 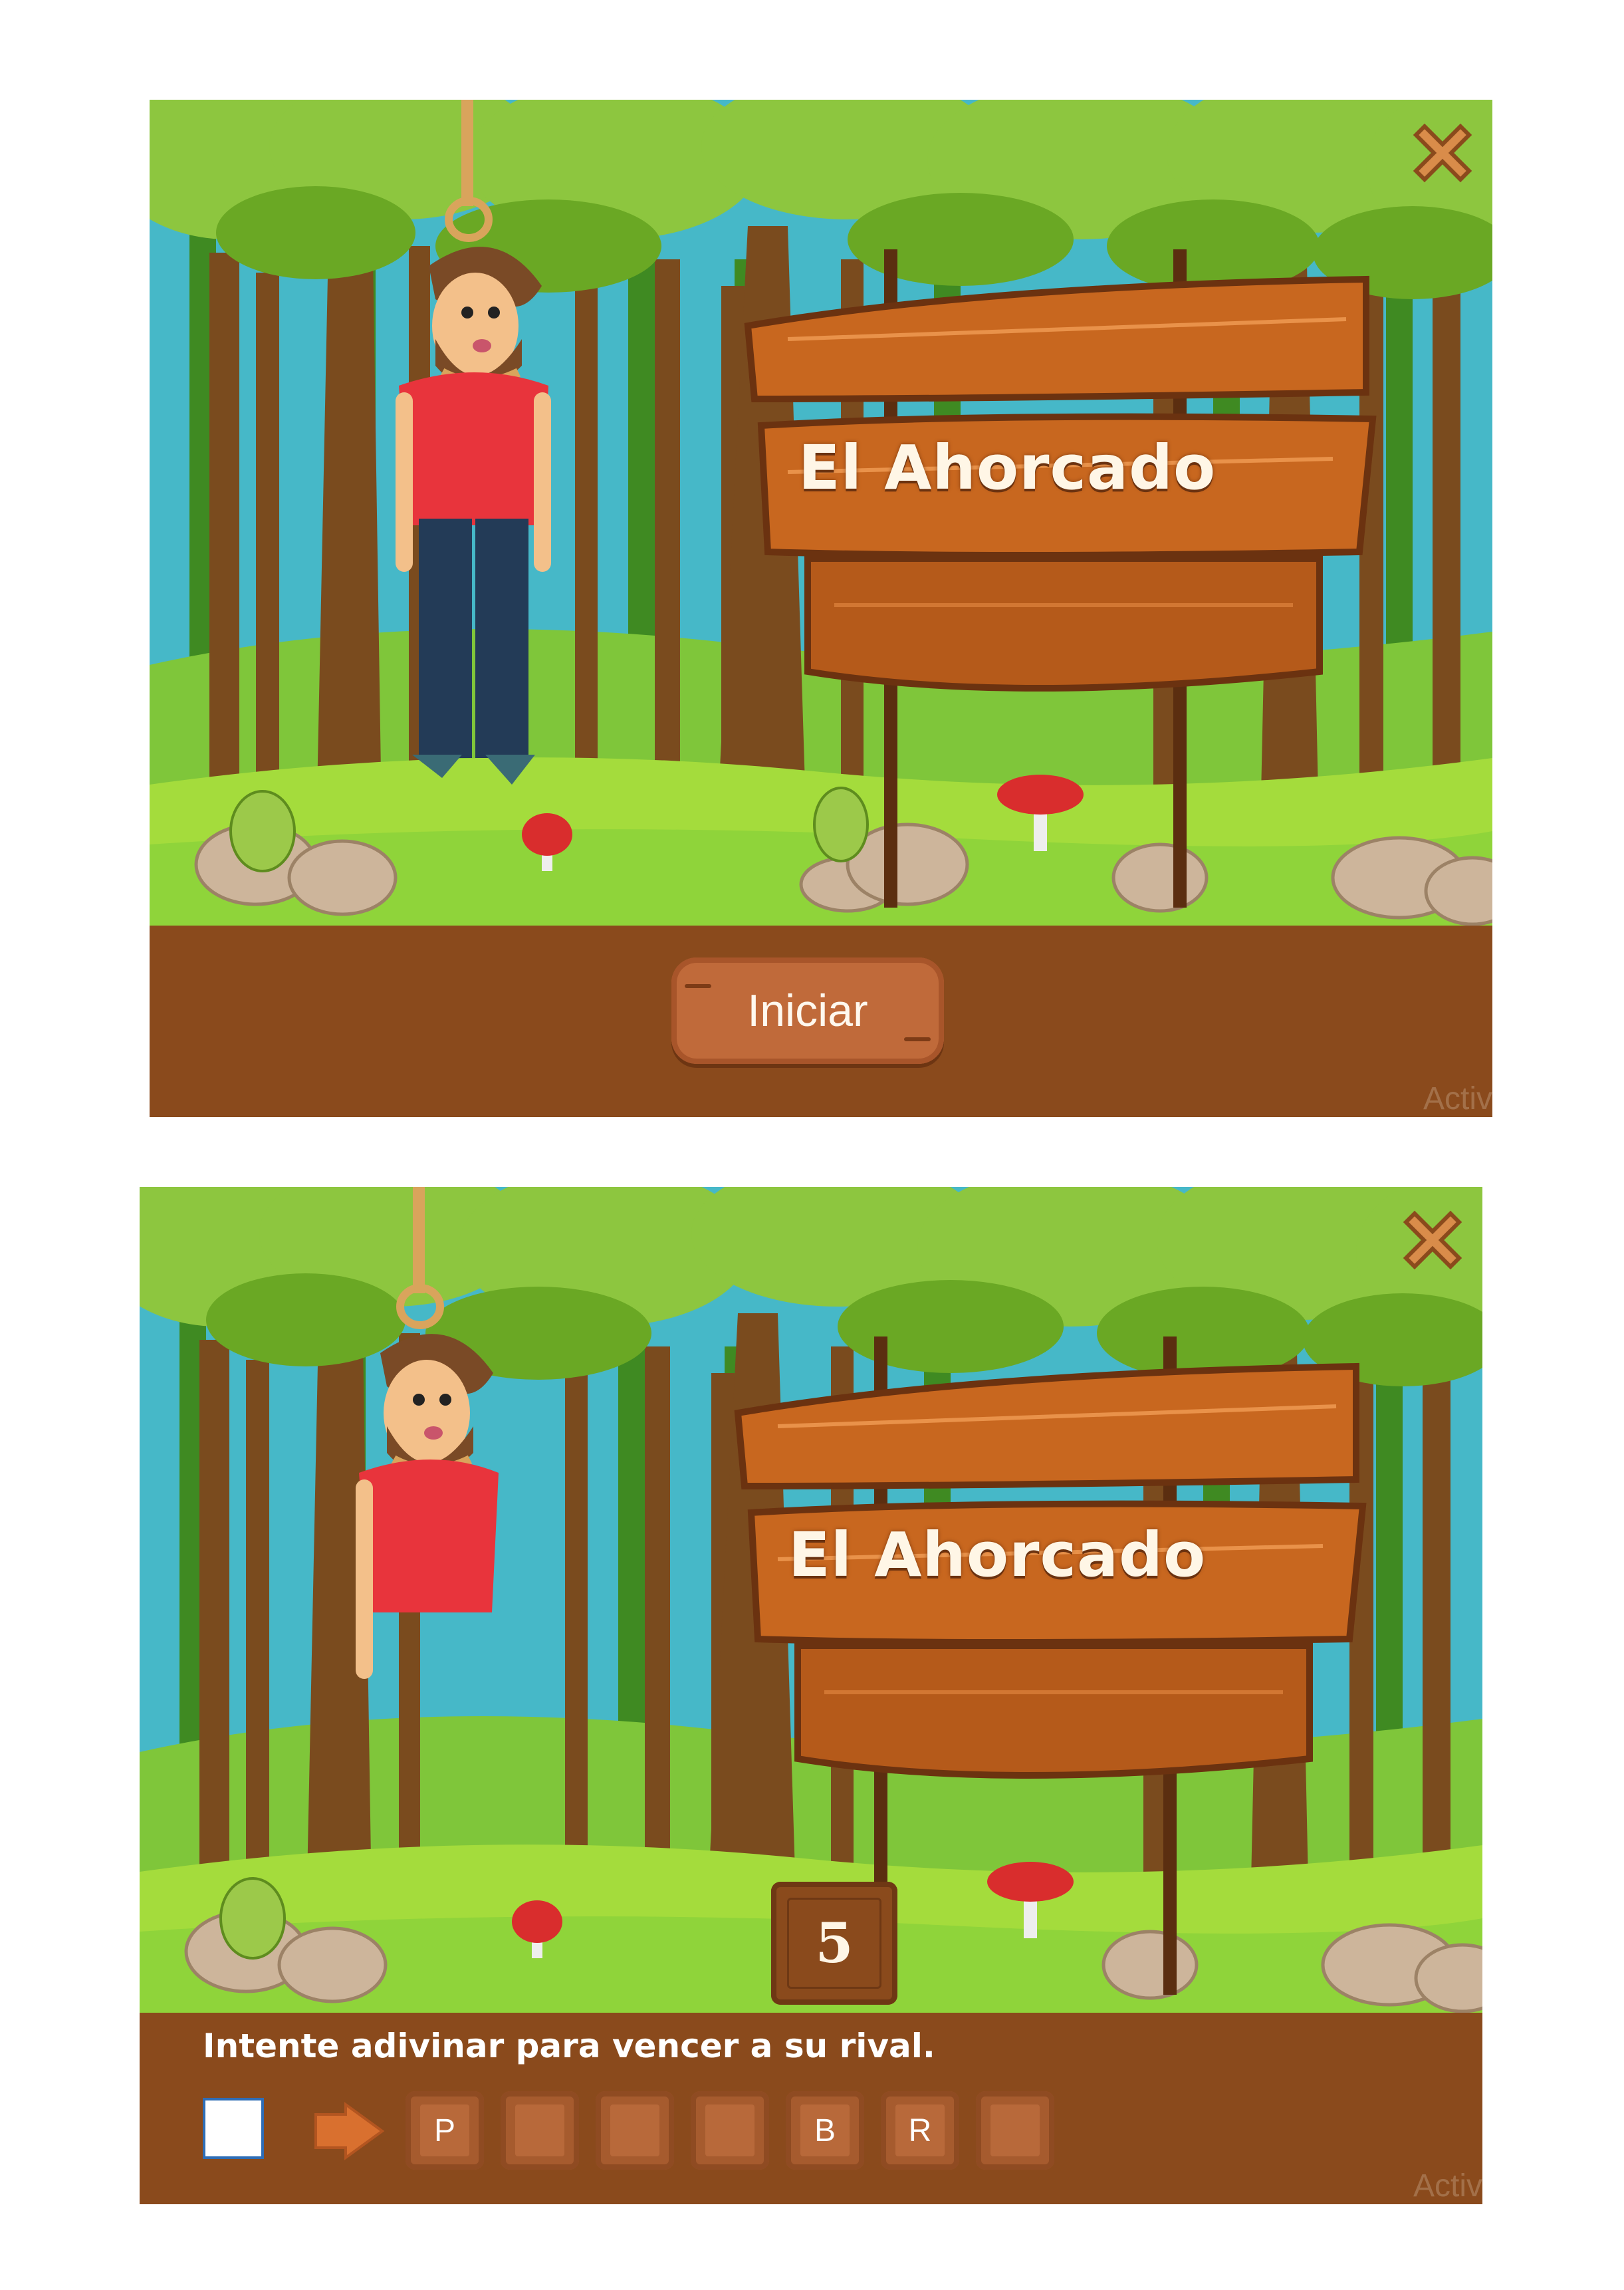 I want to click on arrow-right-icon, so click(x=349, y=2131).